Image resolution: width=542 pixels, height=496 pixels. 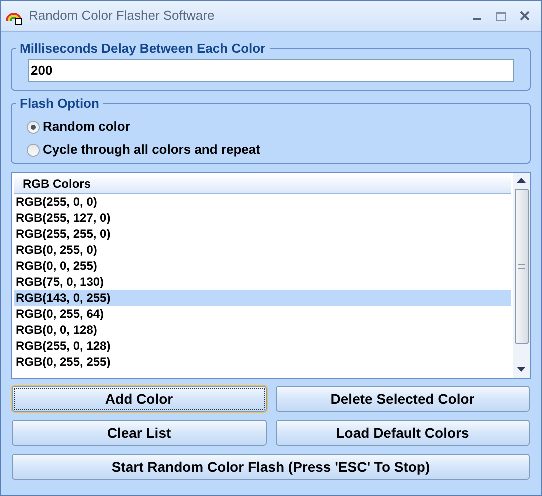 I want to click on column-header: RGB Colors, so click(x=262, y=184).